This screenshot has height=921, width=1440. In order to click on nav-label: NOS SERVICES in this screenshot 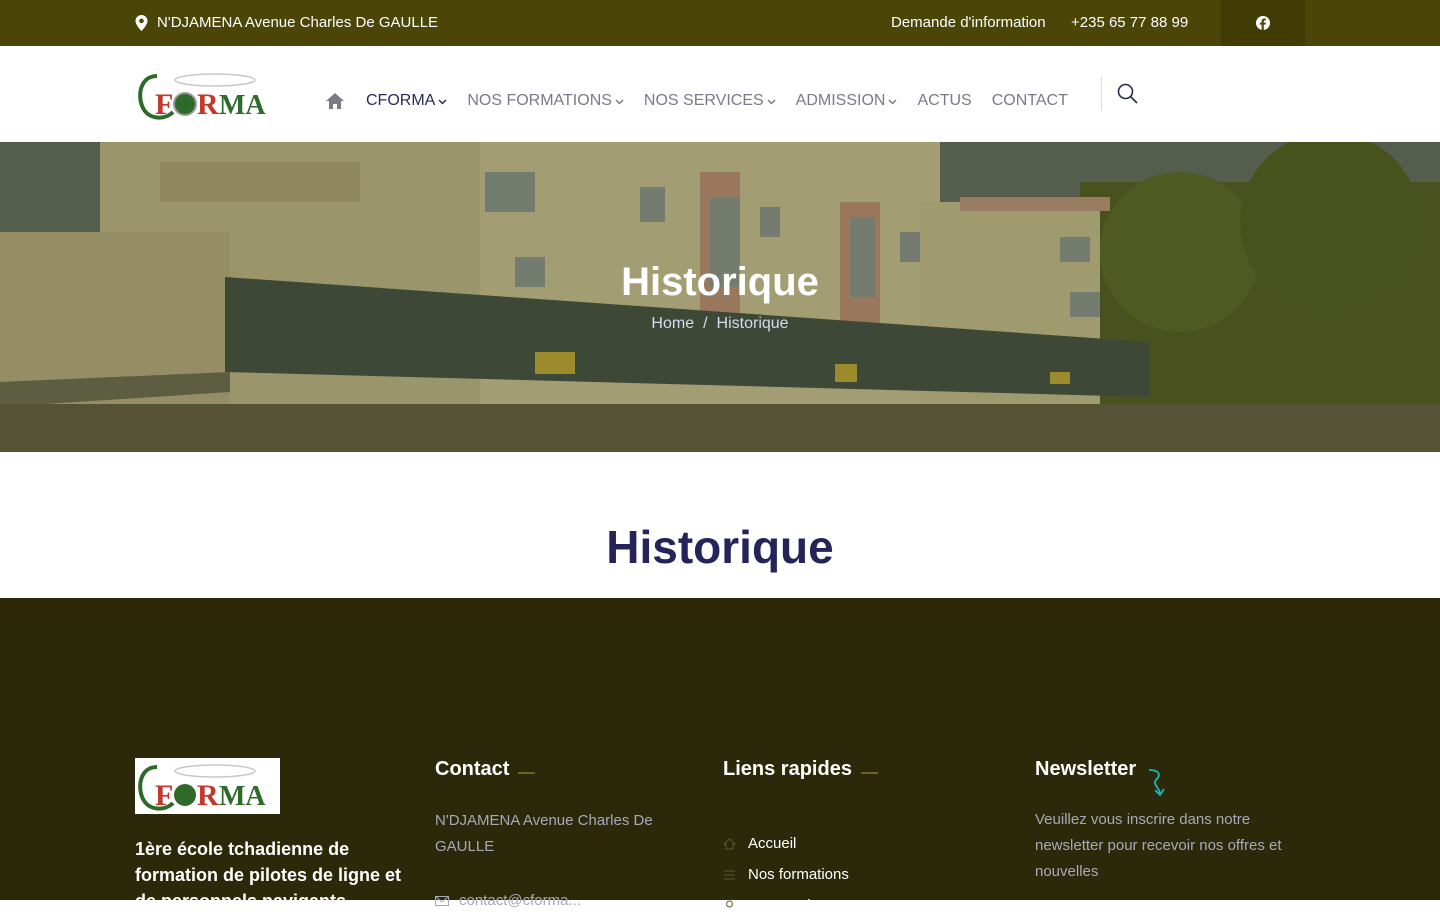, I will do `click(703, 100)`.